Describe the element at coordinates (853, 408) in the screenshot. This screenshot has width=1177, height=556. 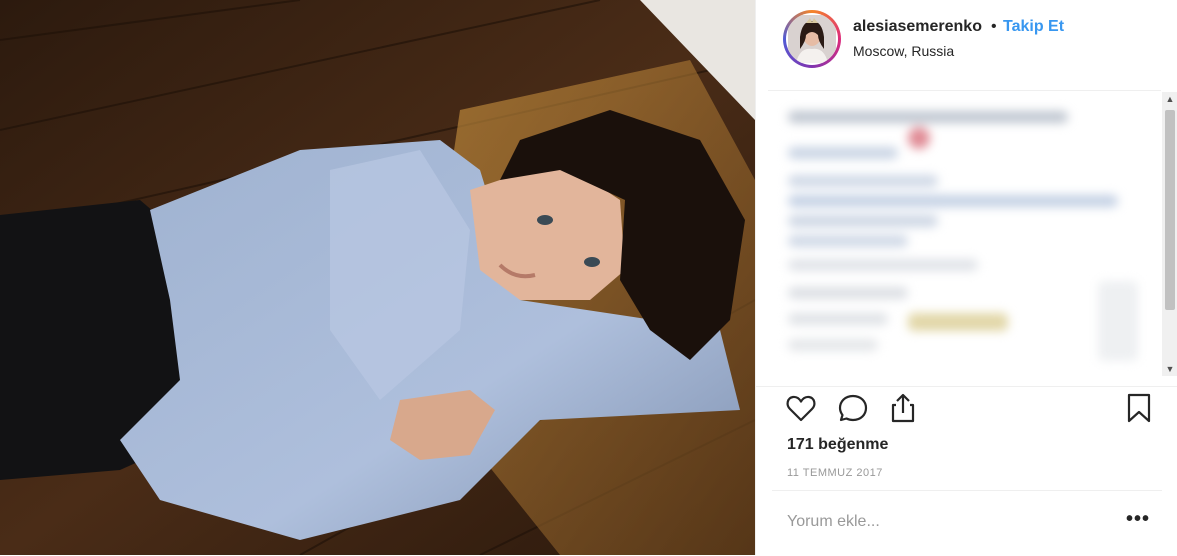
I see `comment-icon` at that location.